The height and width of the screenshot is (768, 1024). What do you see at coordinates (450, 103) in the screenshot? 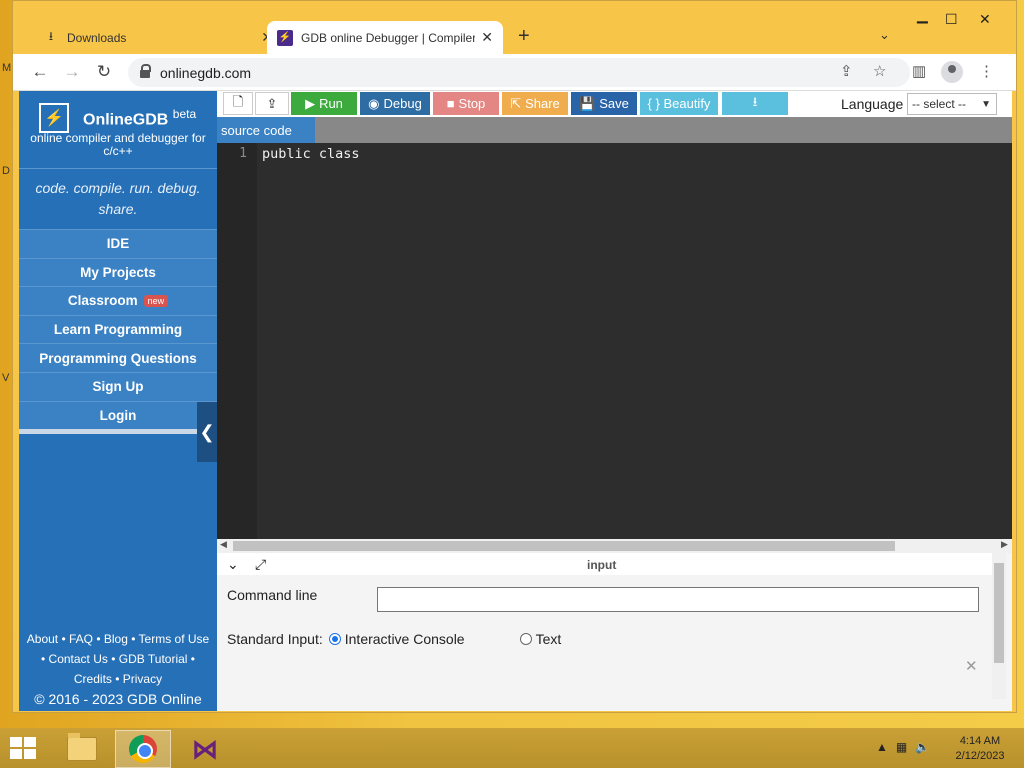
I see `stop-icon: ■` at bounding box center [450, 103].